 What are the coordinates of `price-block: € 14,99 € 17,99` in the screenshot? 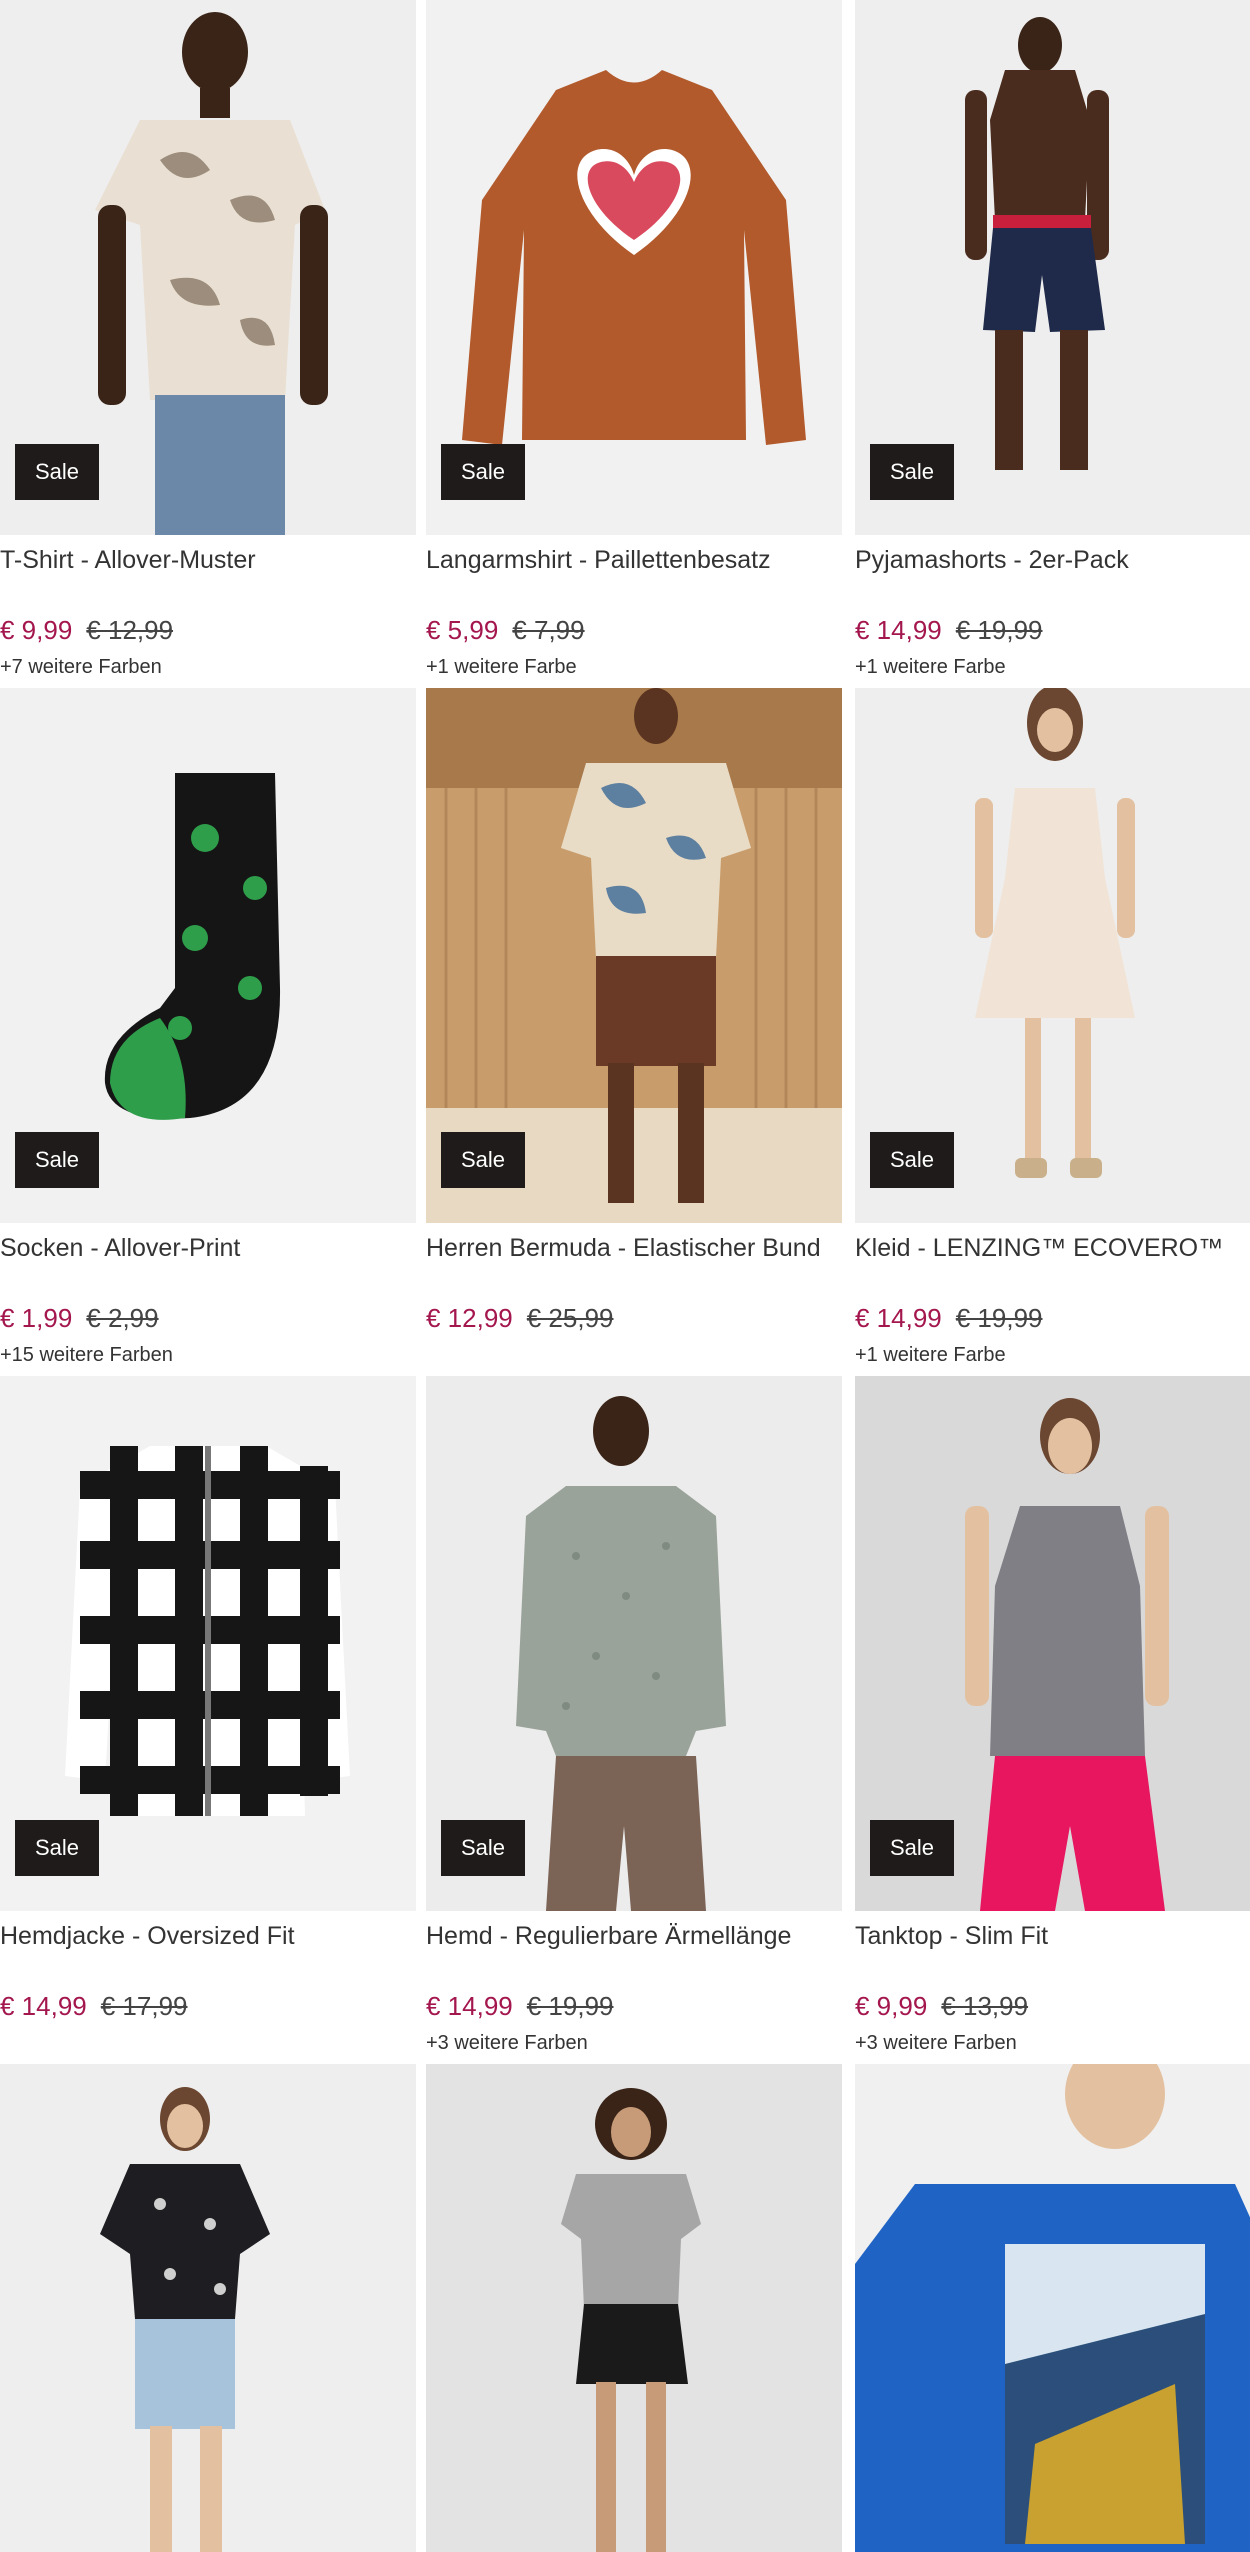 It's located at (94, 2006).